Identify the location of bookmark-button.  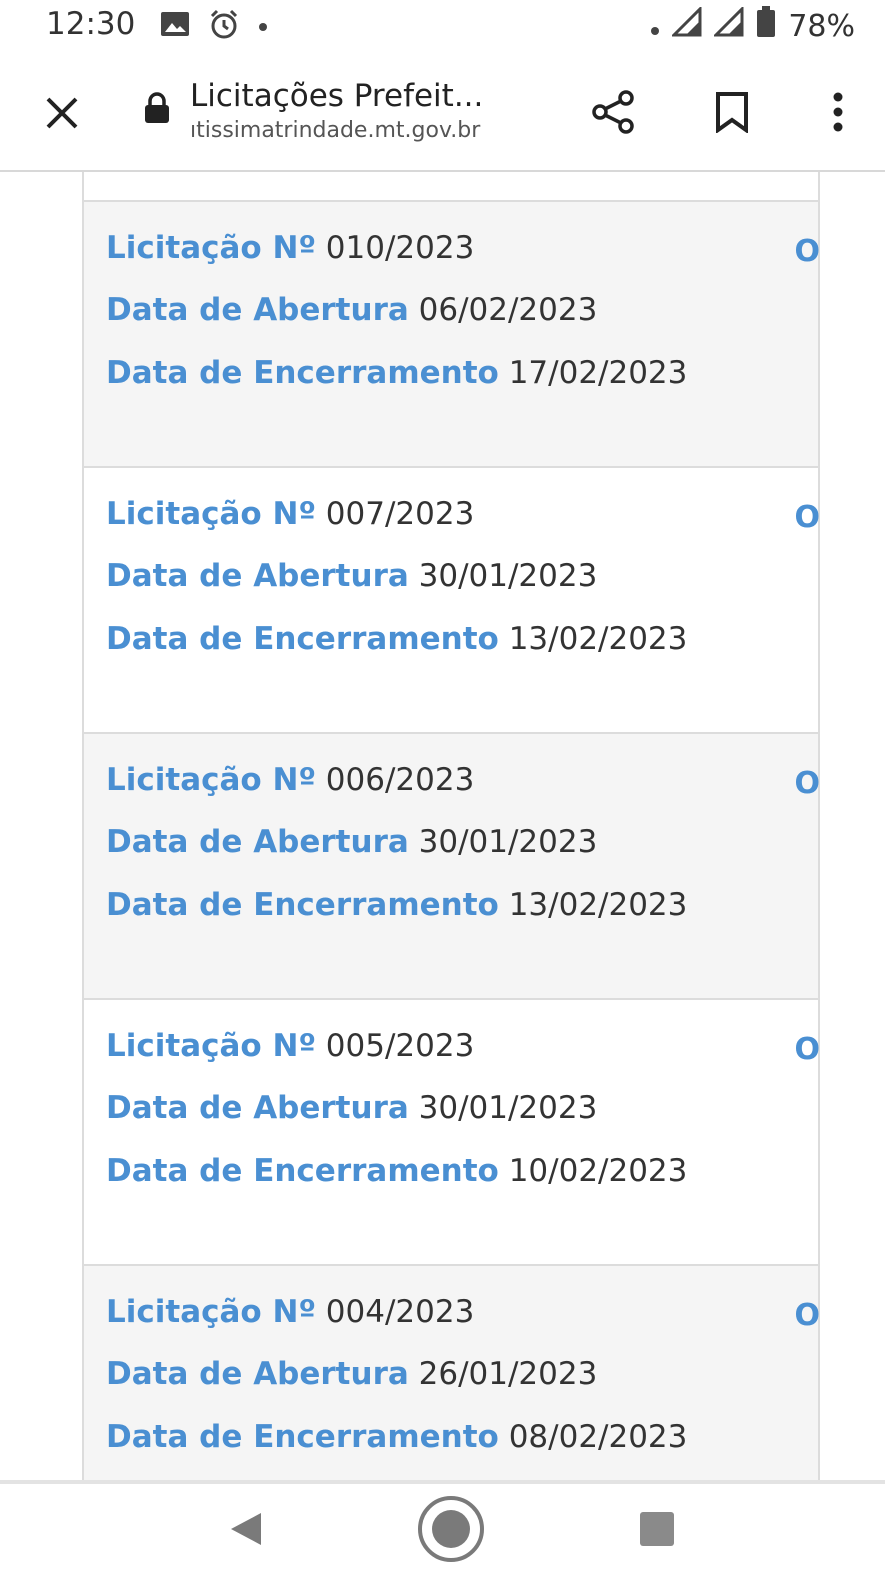
(732, 112).